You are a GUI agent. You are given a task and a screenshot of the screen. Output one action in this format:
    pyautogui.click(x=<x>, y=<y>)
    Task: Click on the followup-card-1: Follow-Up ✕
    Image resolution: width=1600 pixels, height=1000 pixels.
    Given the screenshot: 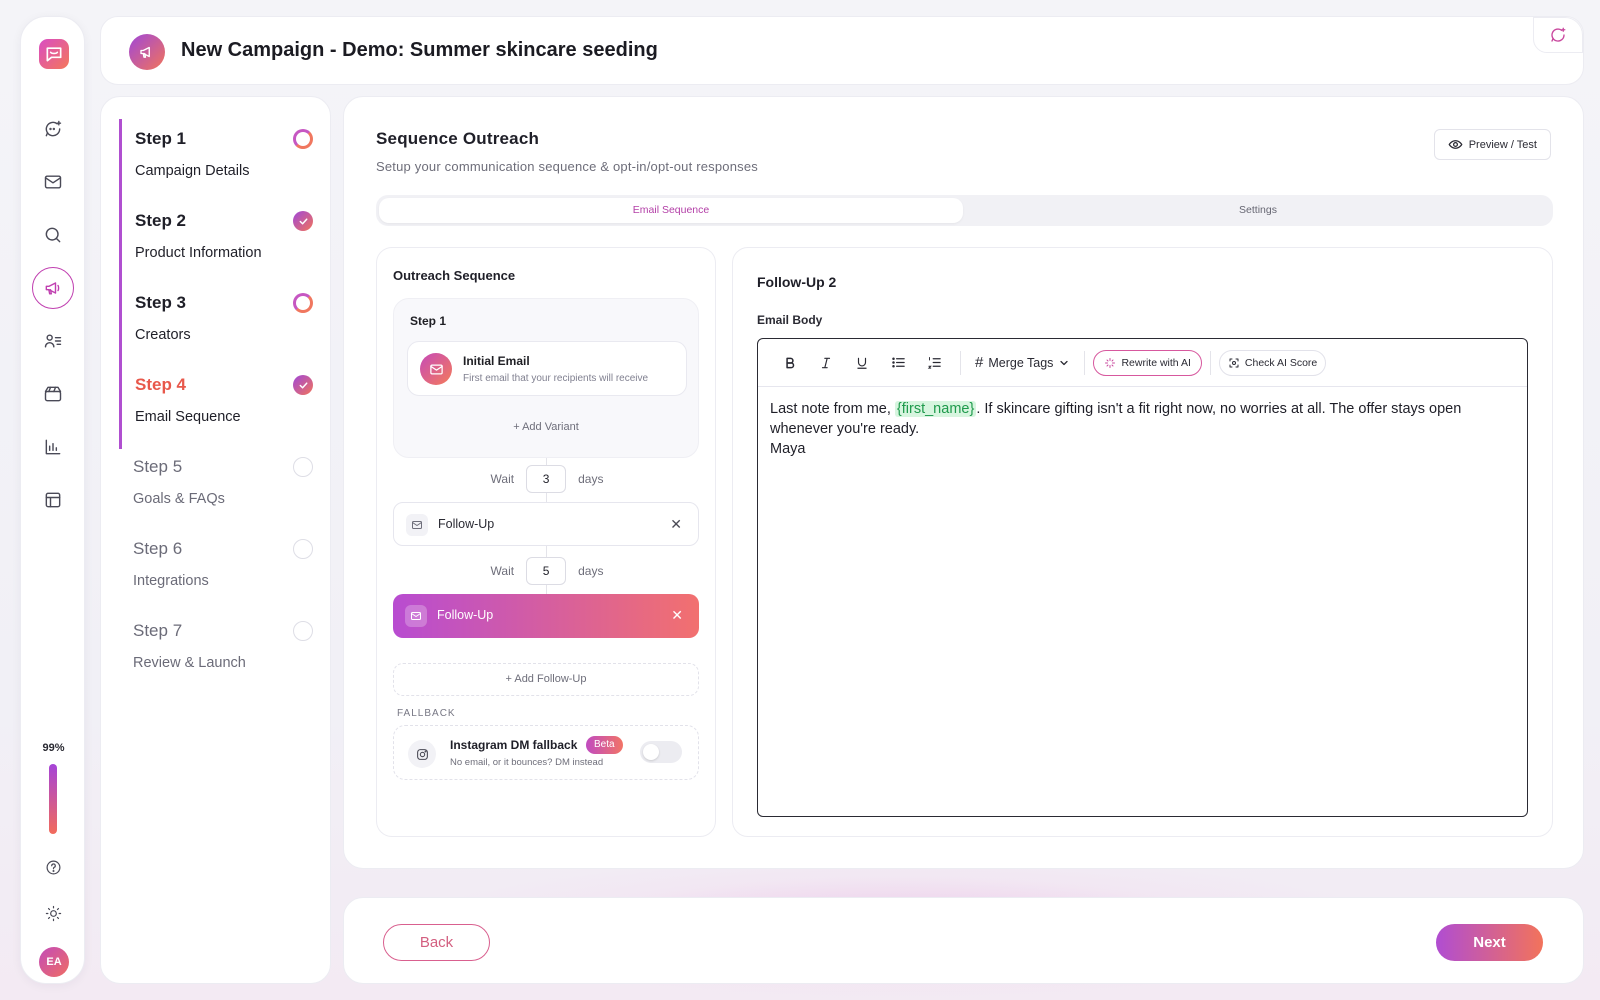 What is the action you would take?
    pyautogui.click(x=546, y=524)
    